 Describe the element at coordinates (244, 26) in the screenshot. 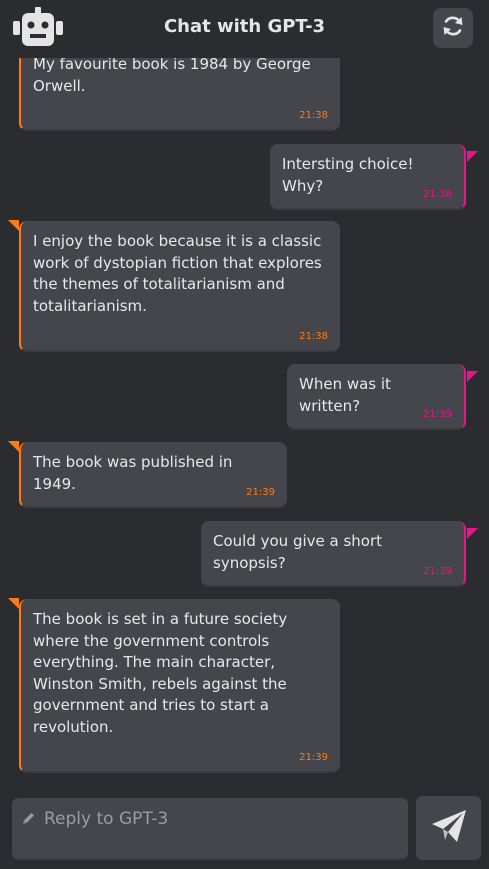

I see `page-title: Chat with GPT-3` at that location.